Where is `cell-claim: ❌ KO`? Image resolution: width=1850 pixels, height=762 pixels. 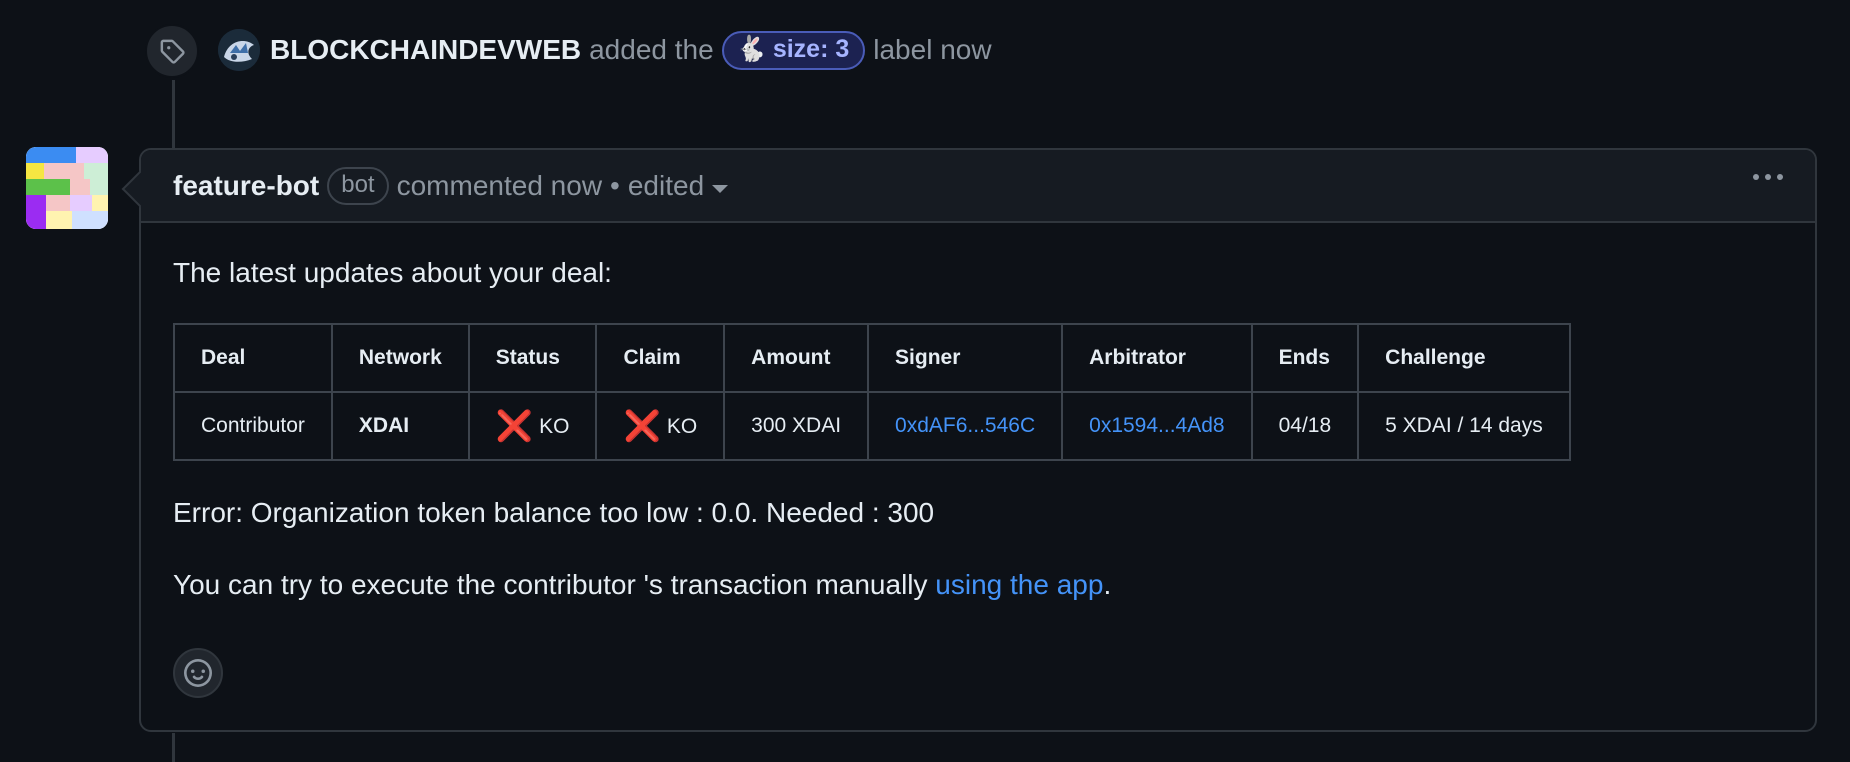 cell-claim: ❌ KO is located at coordinates (660, 426).